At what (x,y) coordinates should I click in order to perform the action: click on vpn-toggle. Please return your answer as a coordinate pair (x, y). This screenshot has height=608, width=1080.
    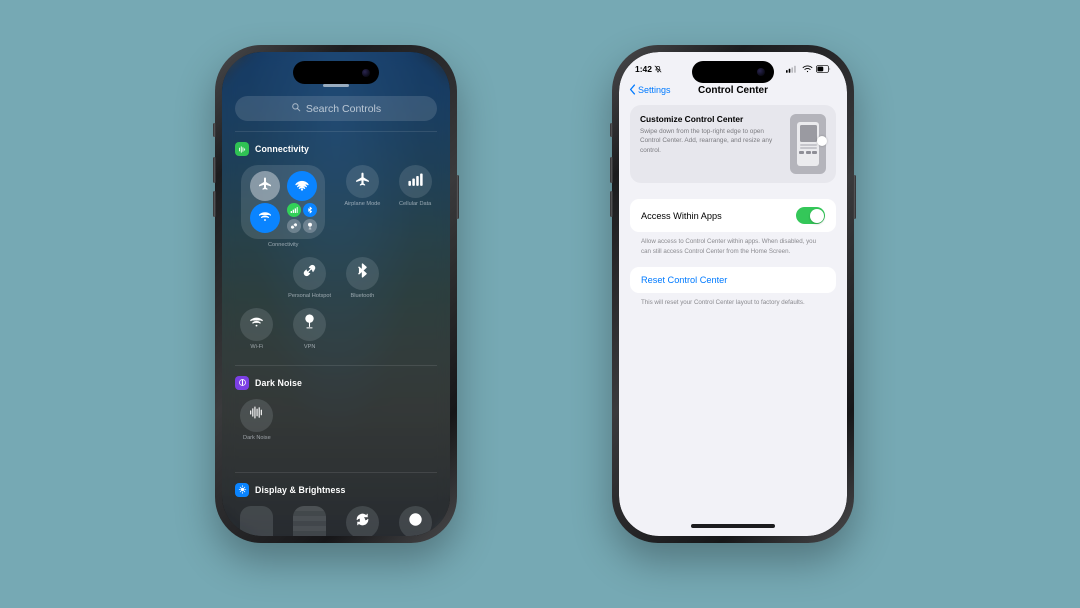
    Looking at the image, I should click on (309, 226).